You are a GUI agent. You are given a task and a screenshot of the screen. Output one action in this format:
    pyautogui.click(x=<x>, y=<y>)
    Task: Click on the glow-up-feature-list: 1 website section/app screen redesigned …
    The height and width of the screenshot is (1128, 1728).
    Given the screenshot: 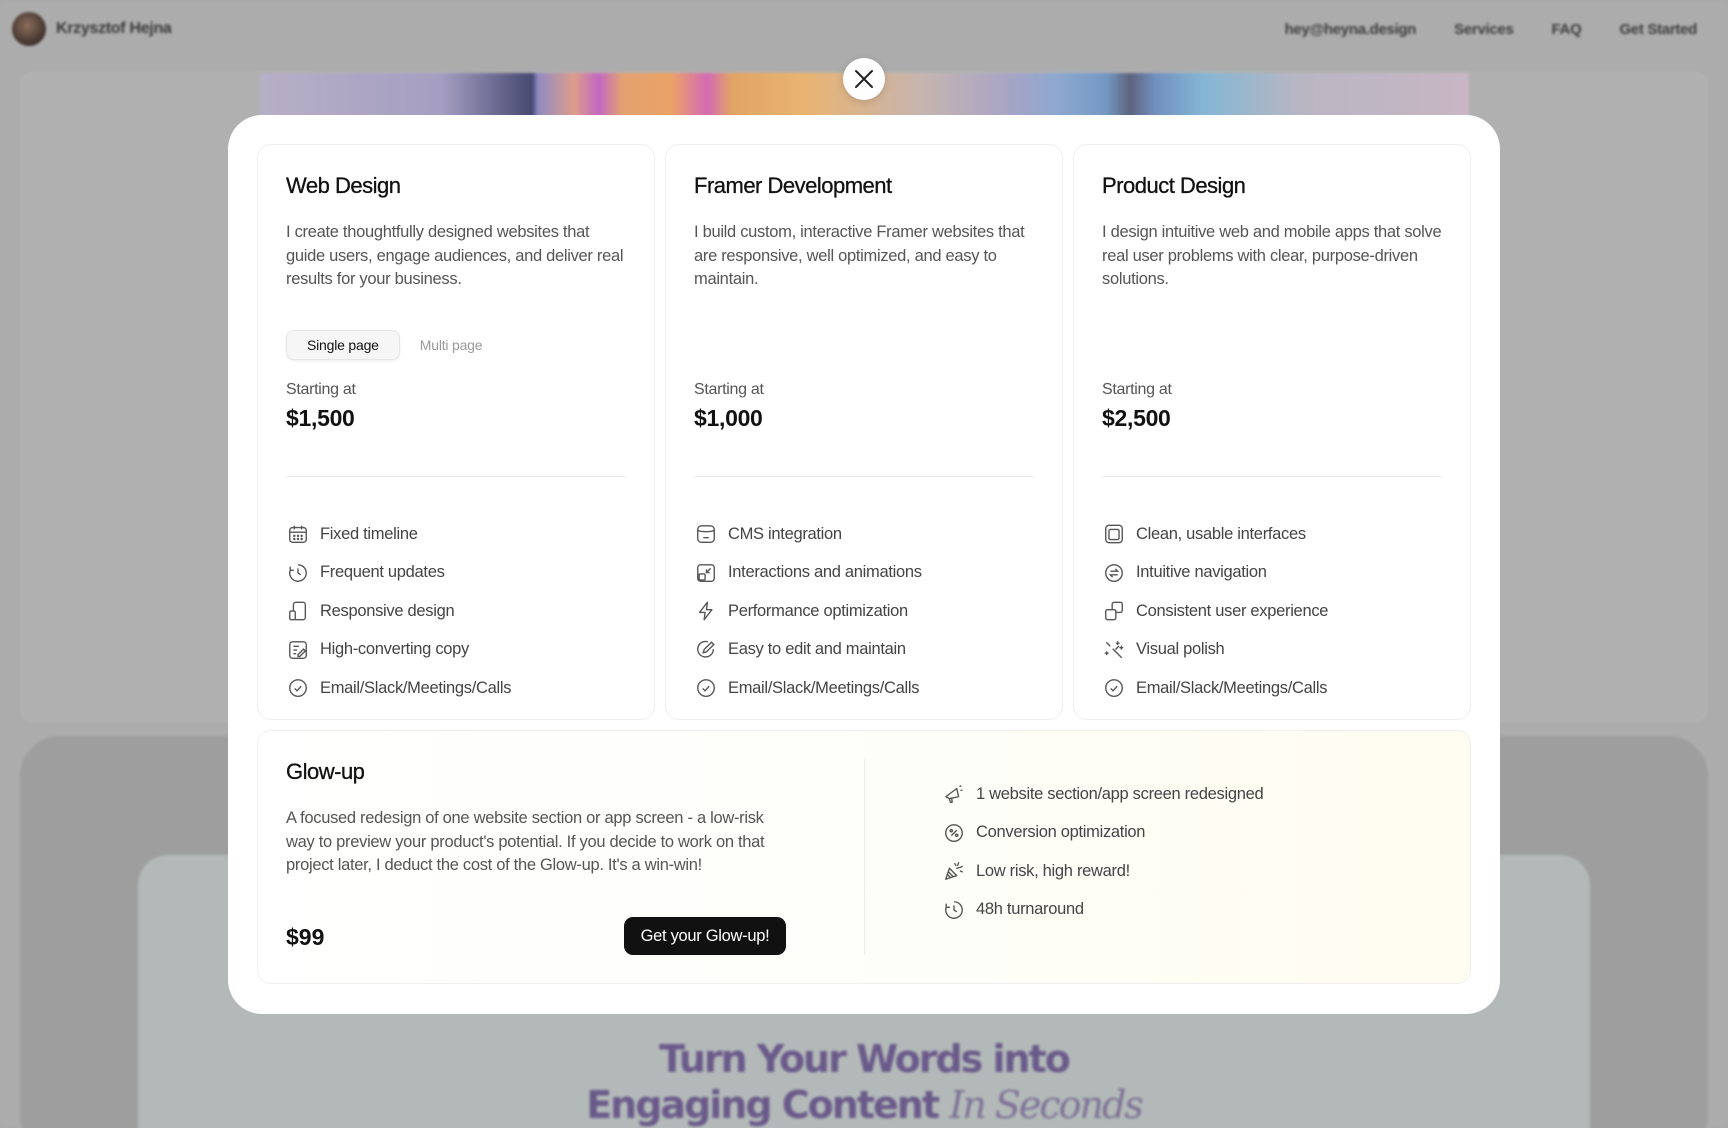 What is the action you would take?
    pyautogui.click(x=1103, y=852)
    